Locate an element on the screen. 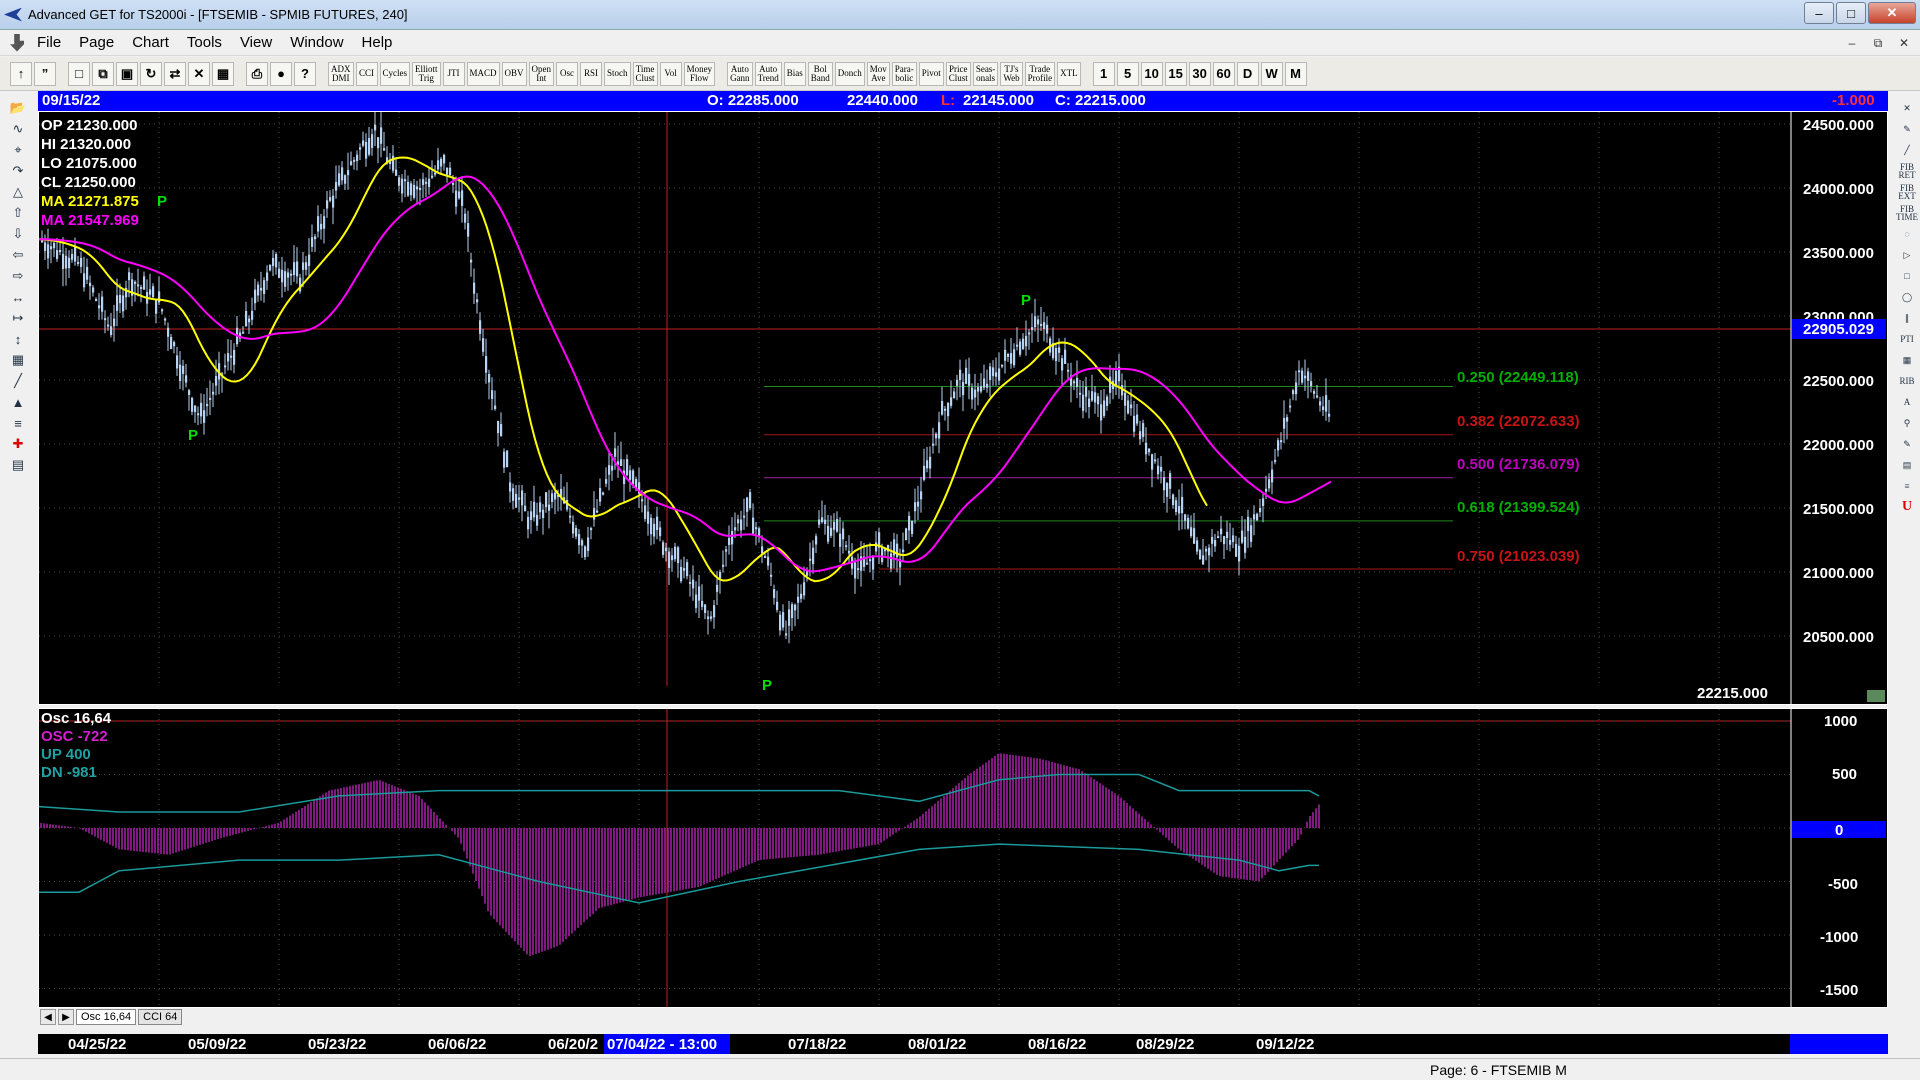  study-button-10: Stoch is located at coordinates (617, 73).